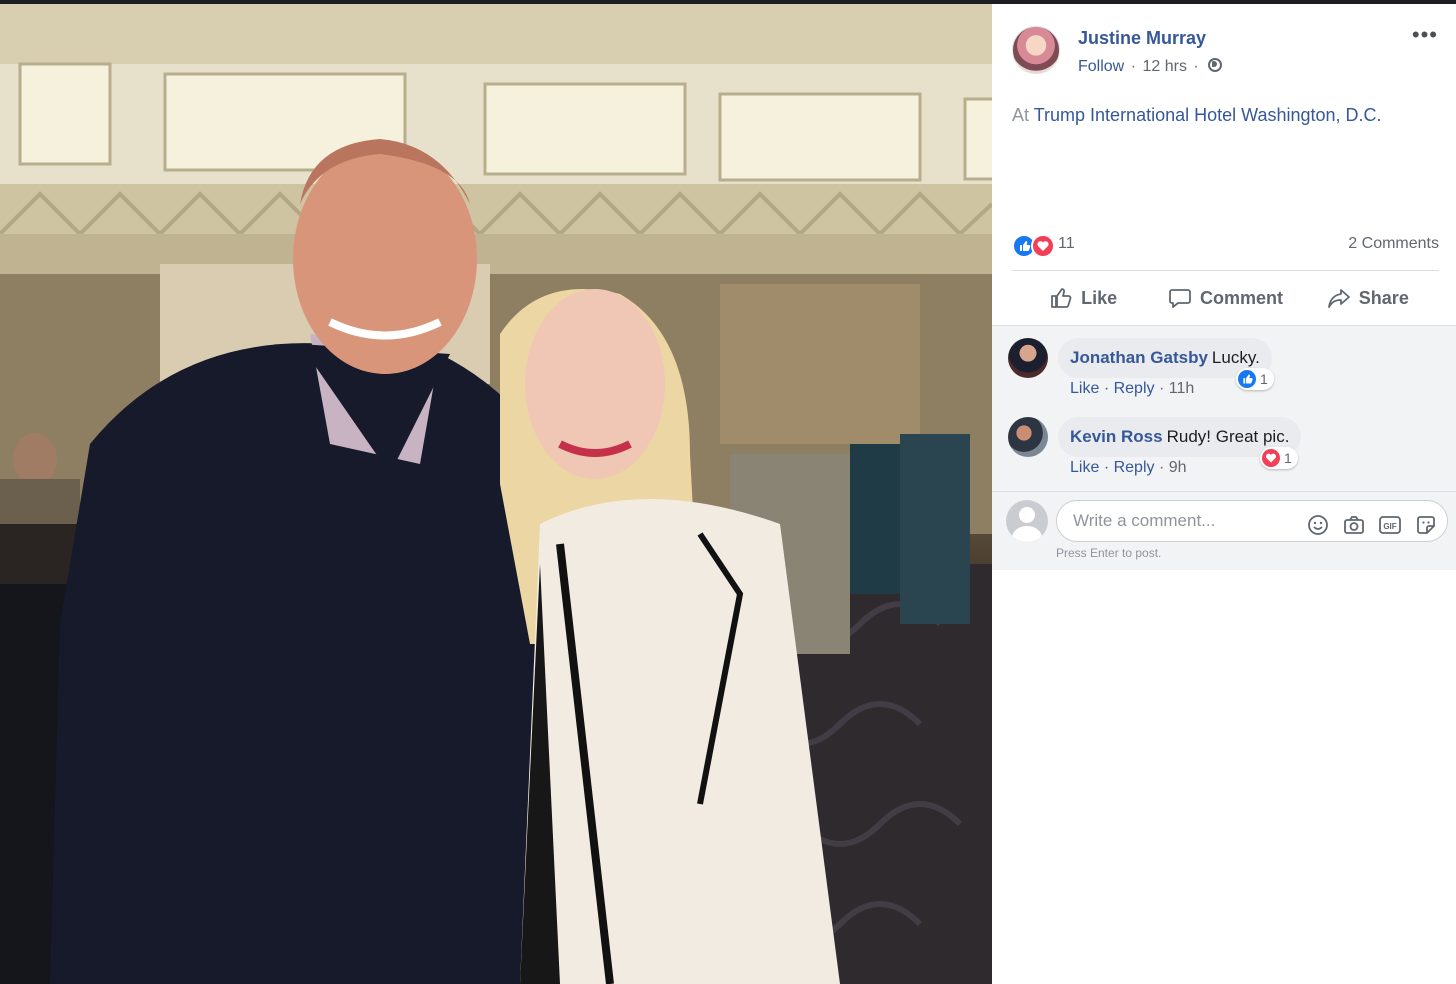  I want to click on gif-icon: GIF, so click(1390, 522).